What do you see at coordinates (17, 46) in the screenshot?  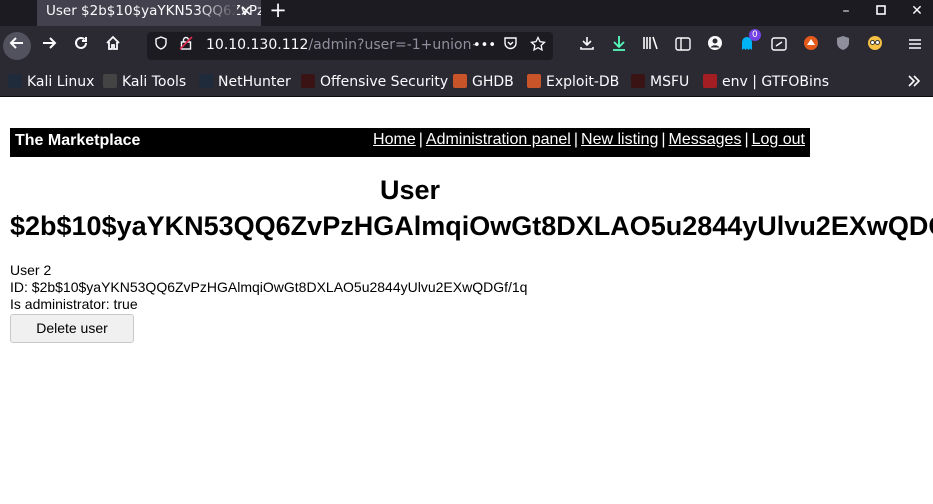 I see `back-arrow-icon` at bounding box center [17, 46].